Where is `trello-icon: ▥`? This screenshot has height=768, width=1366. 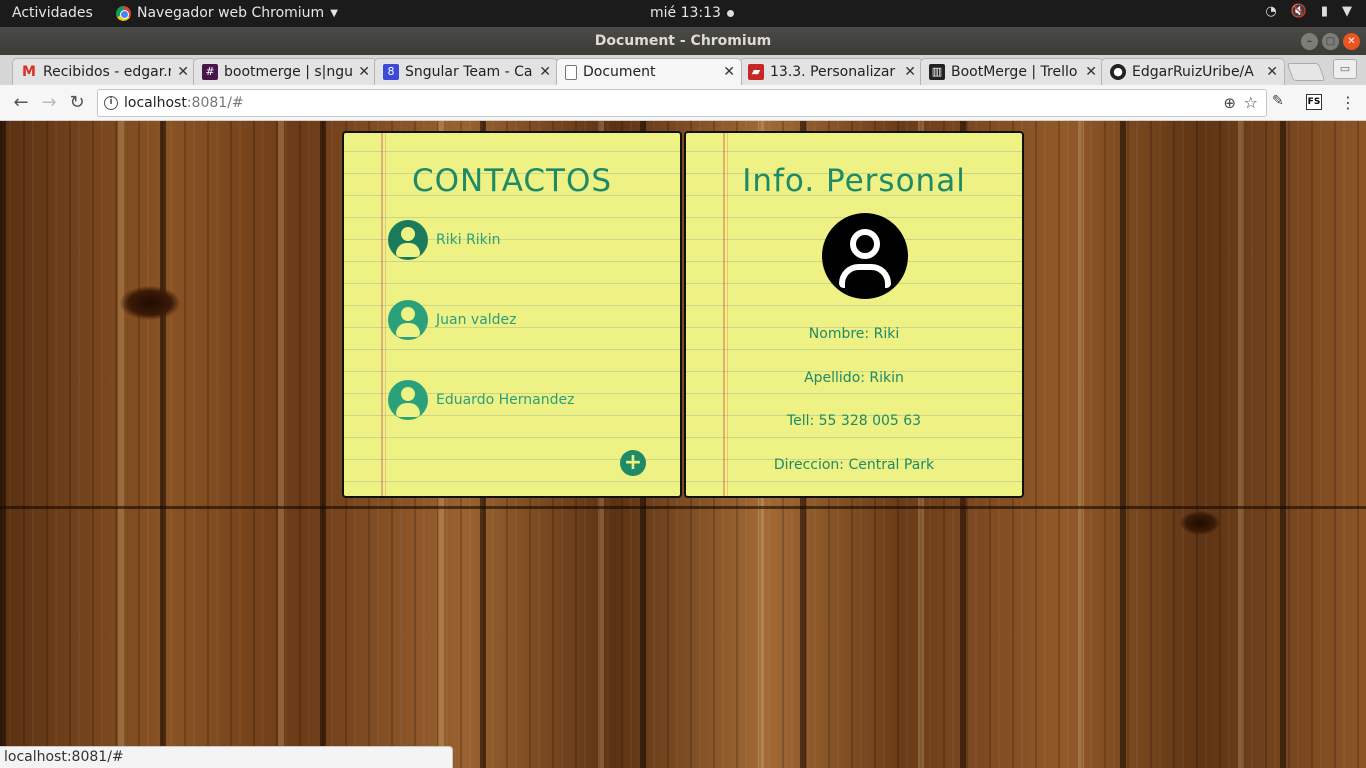
trello-icon: ▥ is located at coordinates (937, 72).